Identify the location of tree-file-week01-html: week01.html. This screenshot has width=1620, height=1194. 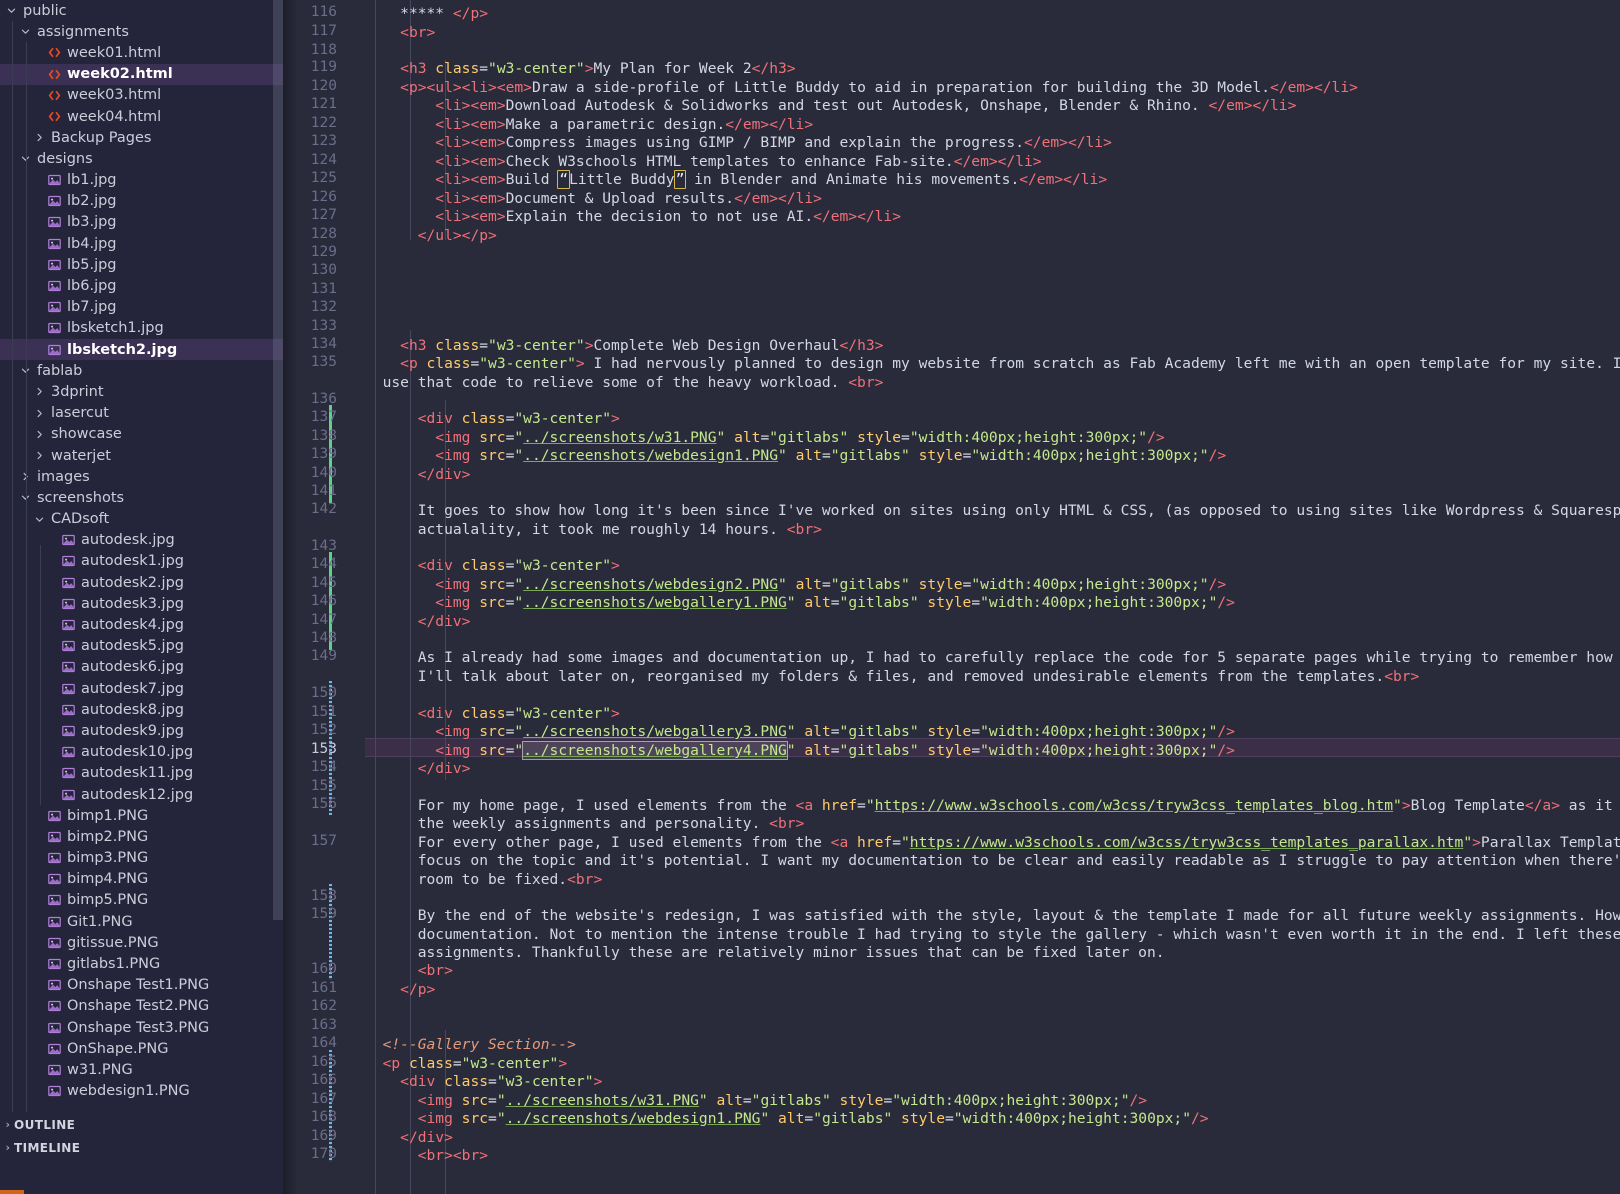
(141, 52).